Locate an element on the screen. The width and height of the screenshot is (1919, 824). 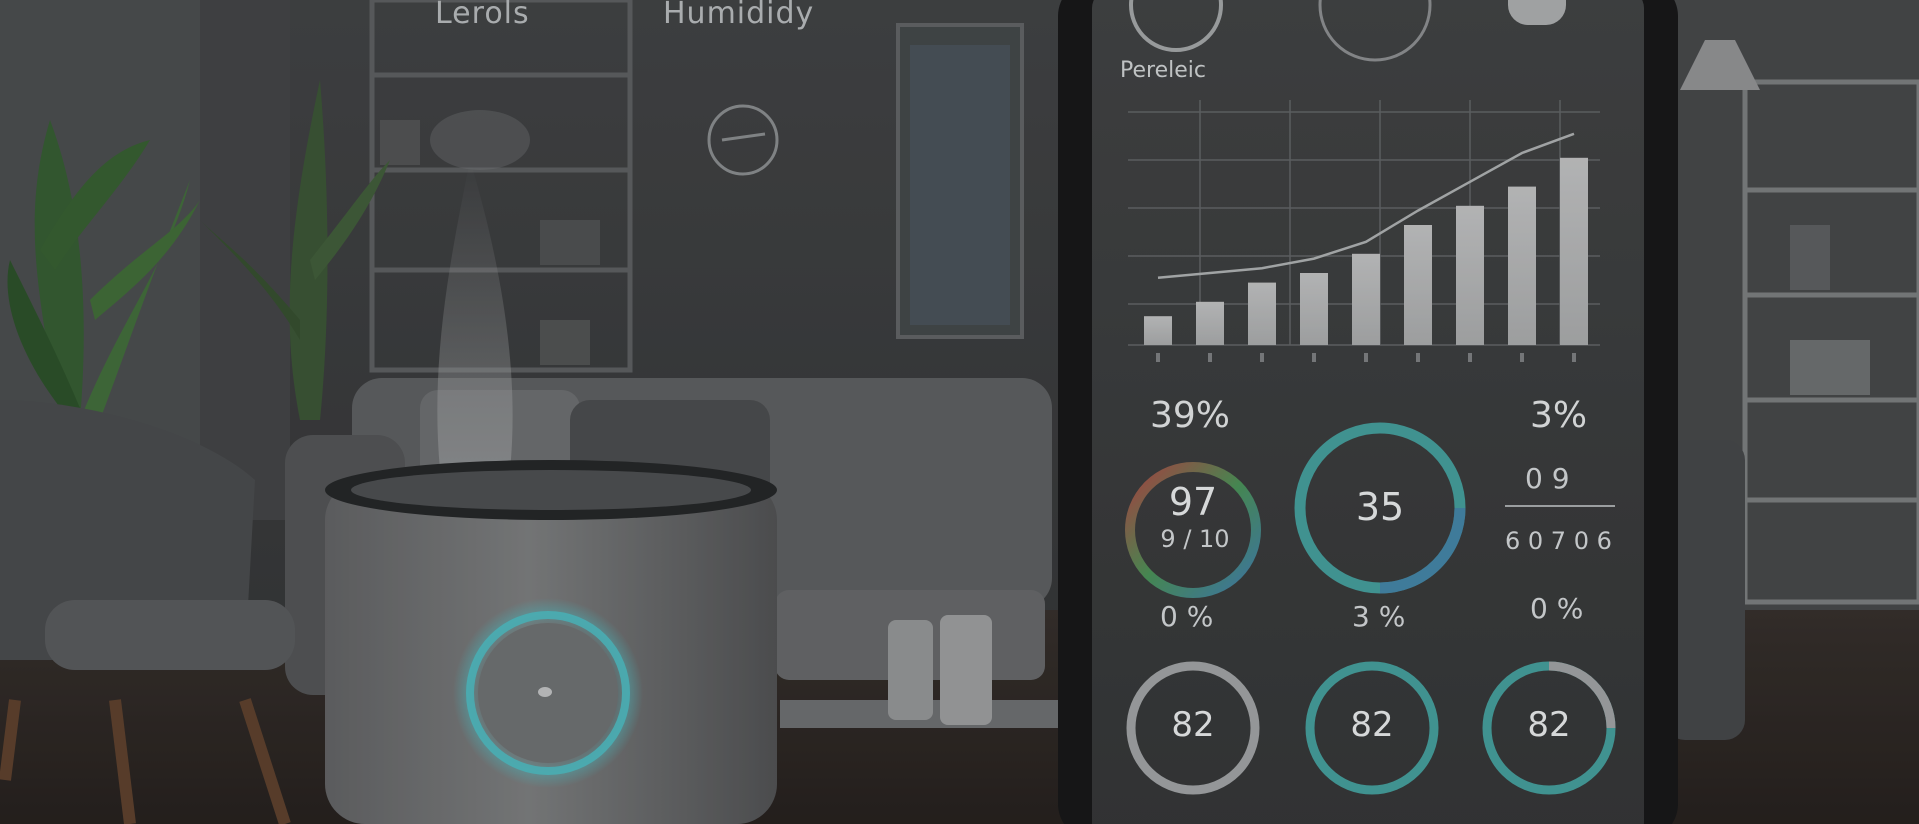
overlay-label-right: Humididy is located at coordinates (739, 15).